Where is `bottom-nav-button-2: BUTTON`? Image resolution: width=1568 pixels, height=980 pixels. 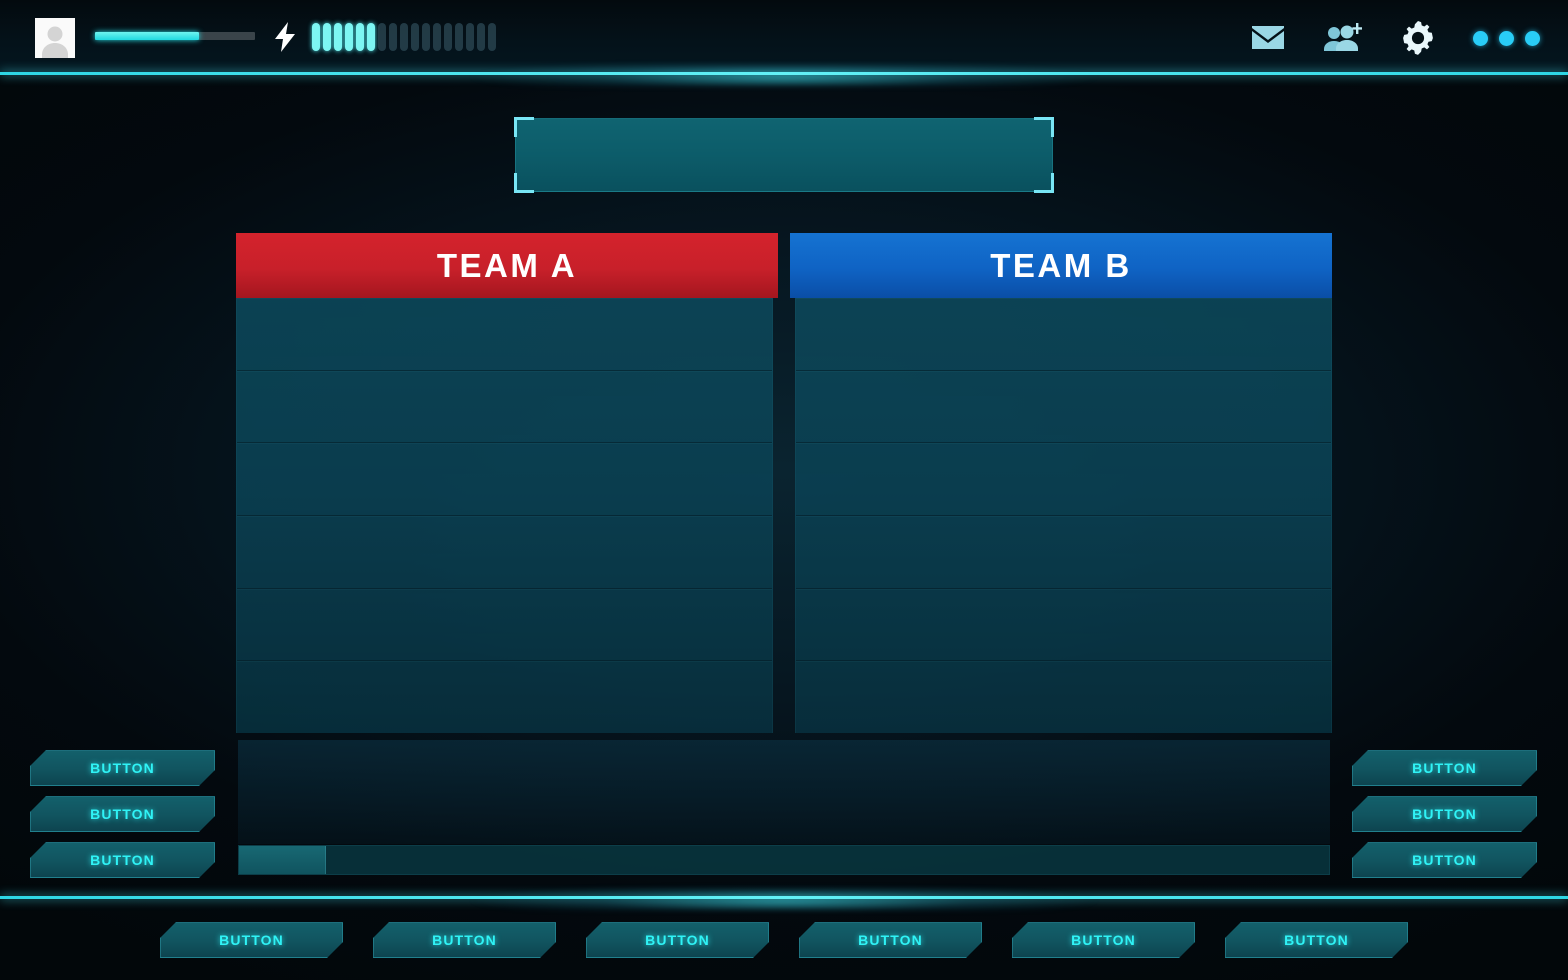
bottom-nav-button-2: BUTTON is located at coordinates (464, 940).